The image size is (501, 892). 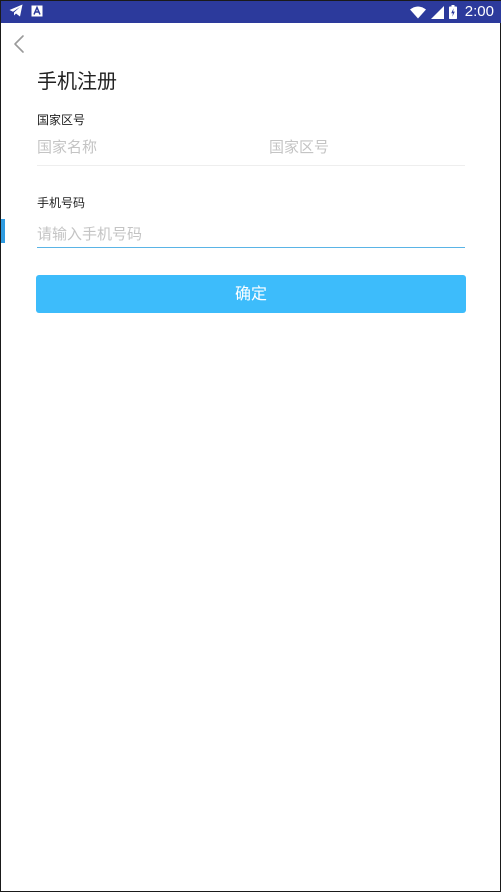 What do you see at coordinates (67, 147) in the screenshot?
I see `country-name-field: 国家名称` at bounding box center [67, 147].